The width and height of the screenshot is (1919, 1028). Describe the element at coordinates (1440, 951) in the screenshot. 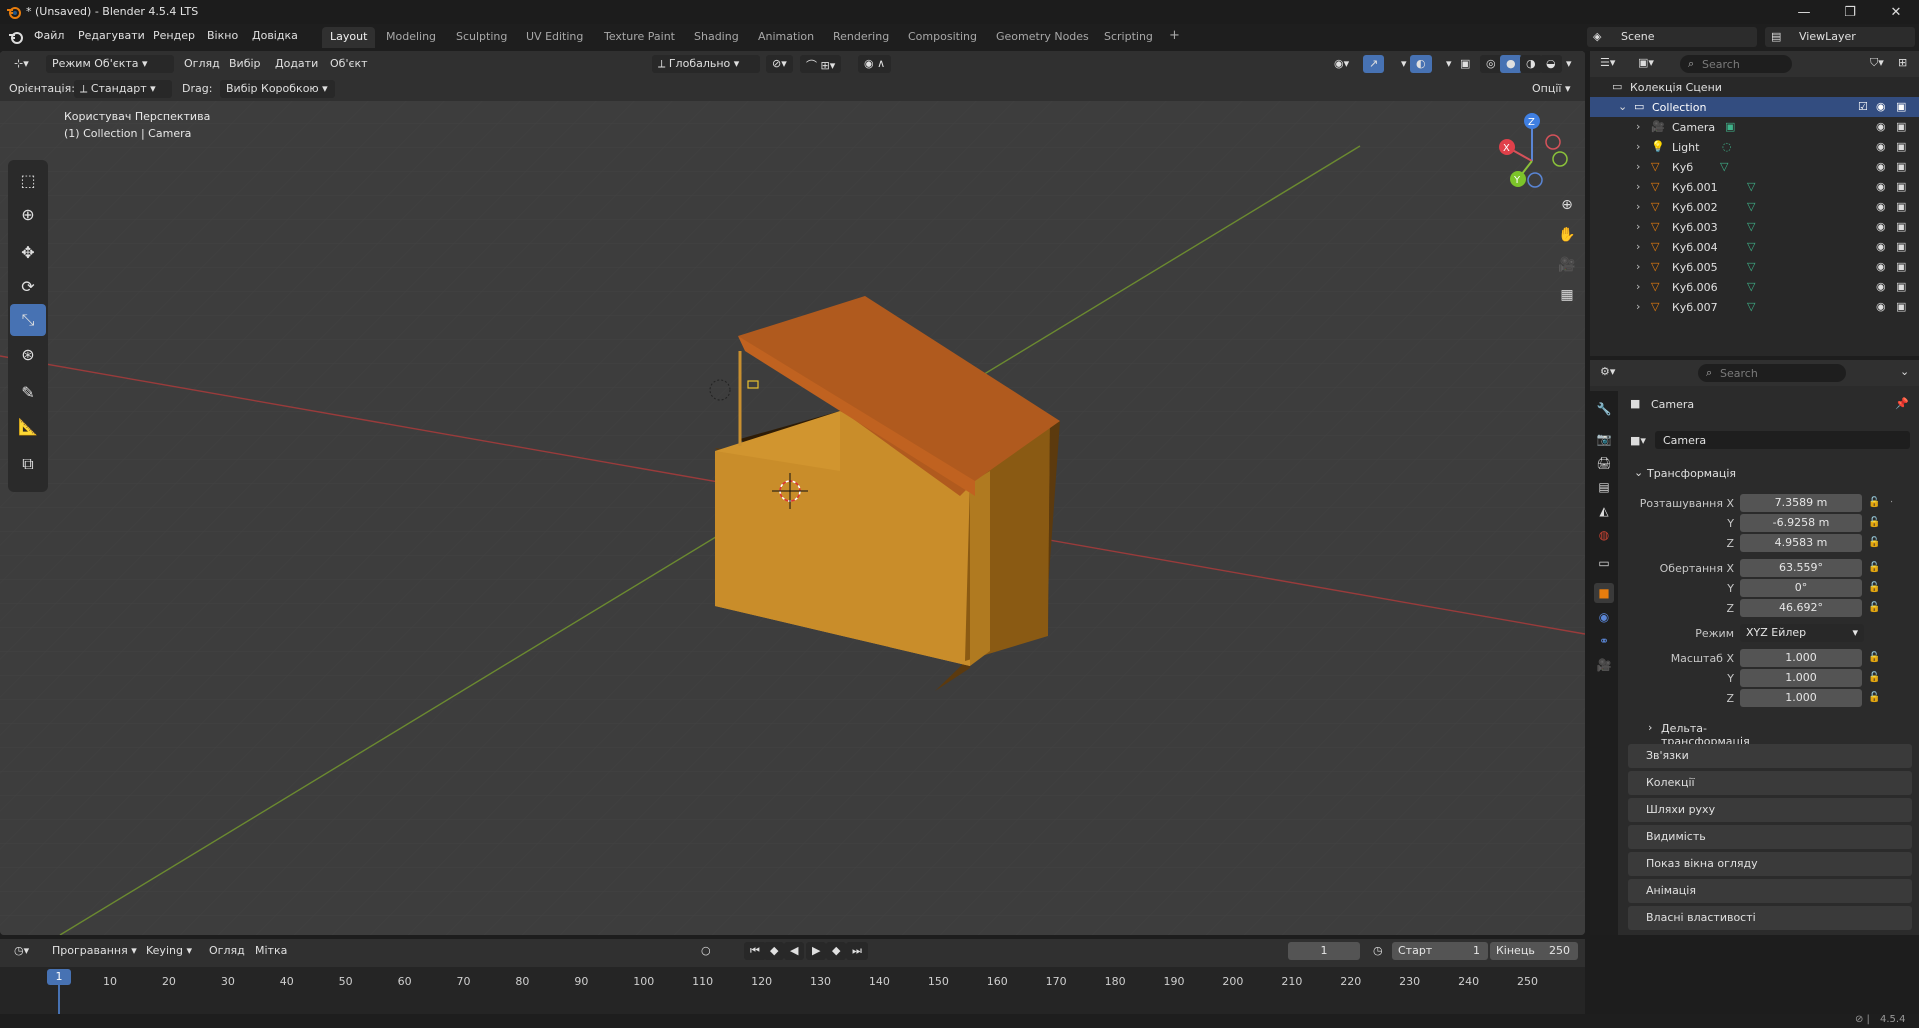

I see `start-frame-field: Старт 1` at that location.